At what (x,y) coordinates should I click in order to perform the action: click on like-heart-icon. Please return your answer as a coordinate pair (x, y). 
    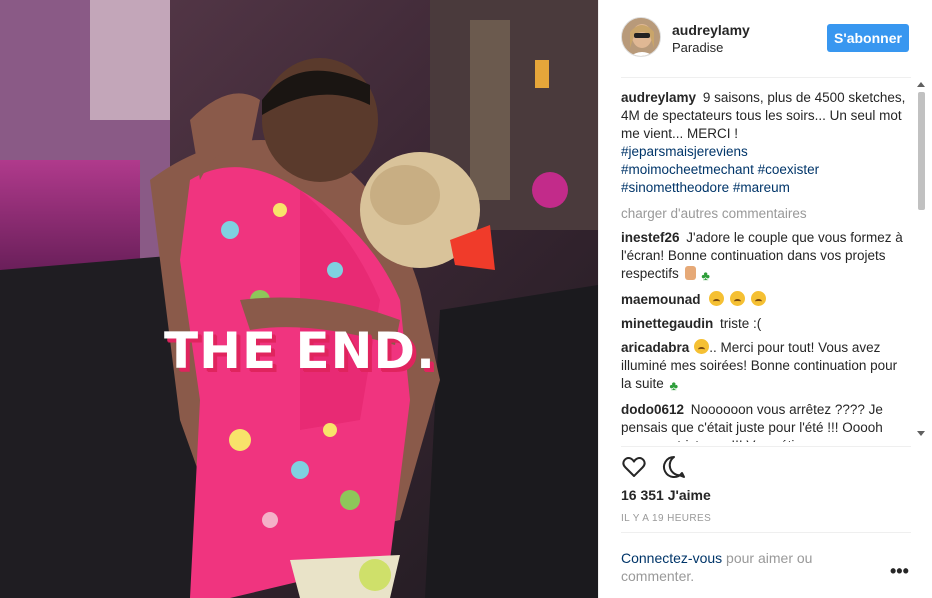
    Looking at the image, I should click on (634, 467).